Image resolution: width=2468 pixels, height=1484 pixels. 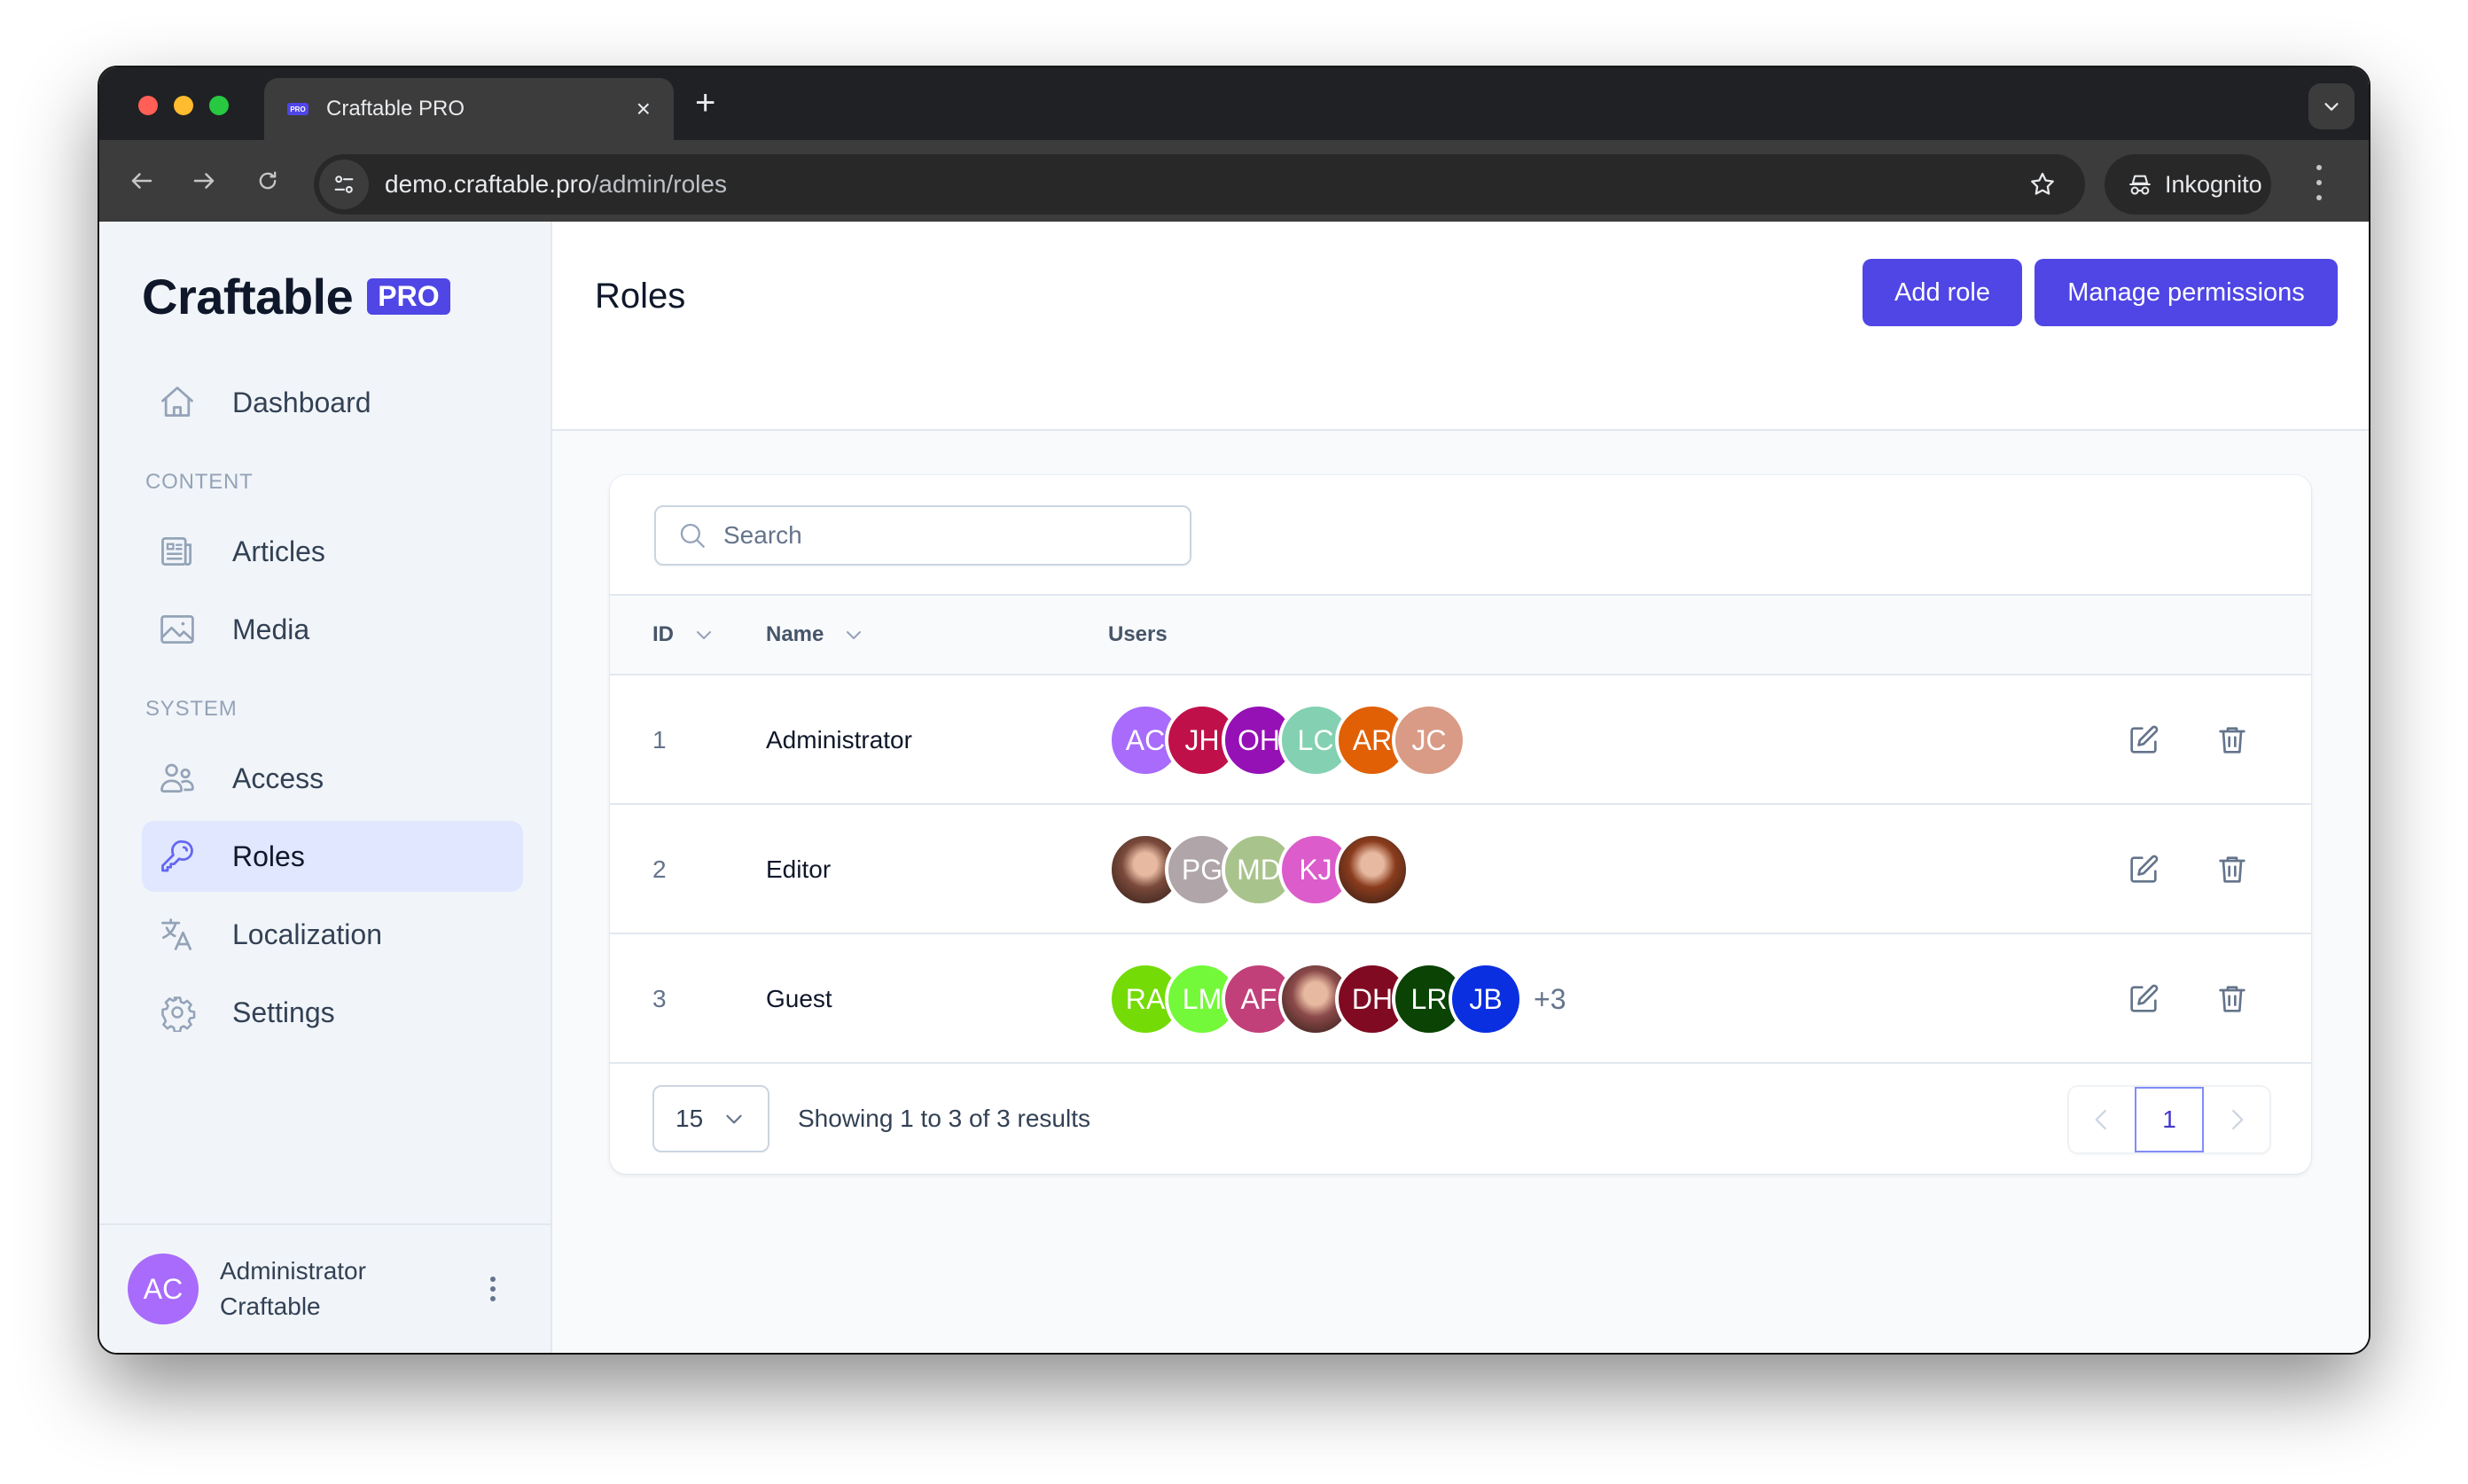 What do you see at coordinates (332, 551) in the screenshot?
I see `sidebar-item-articles: Articles` at bounding box center [332, 551].